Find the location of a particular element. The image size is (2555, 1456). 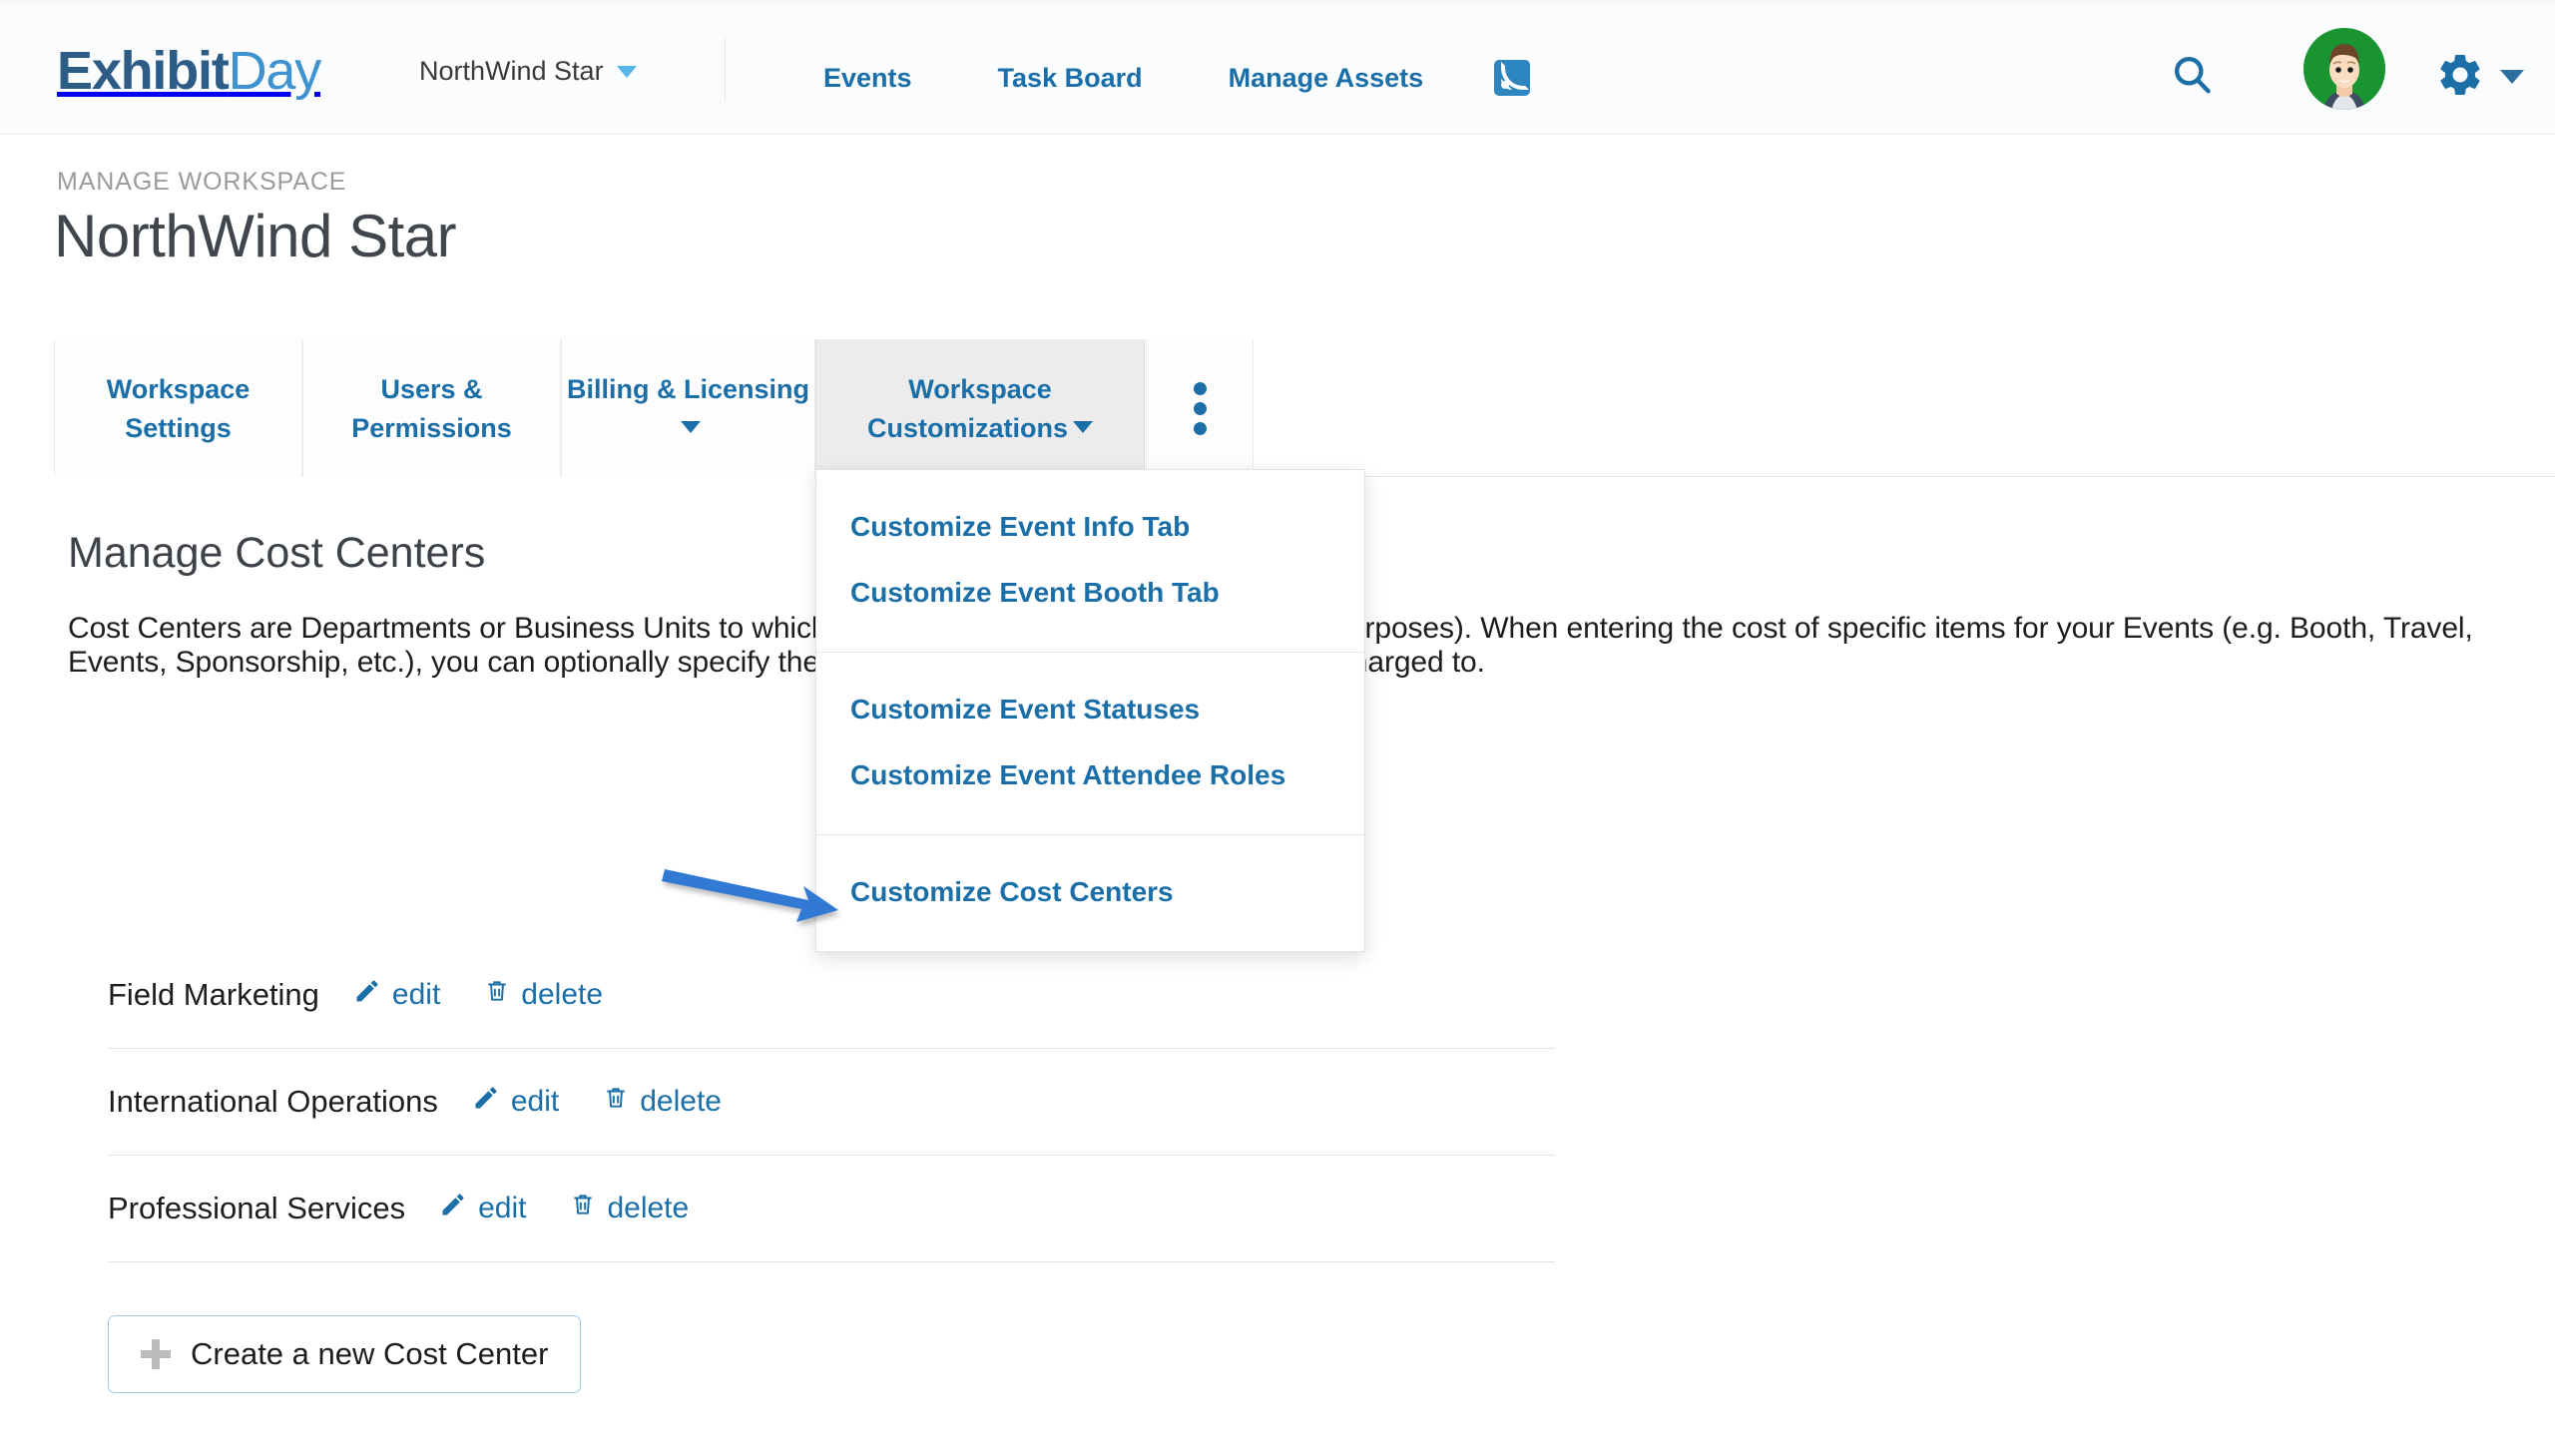

workspace-switcher: NorthWind Star is located at coordinates (528, 71).